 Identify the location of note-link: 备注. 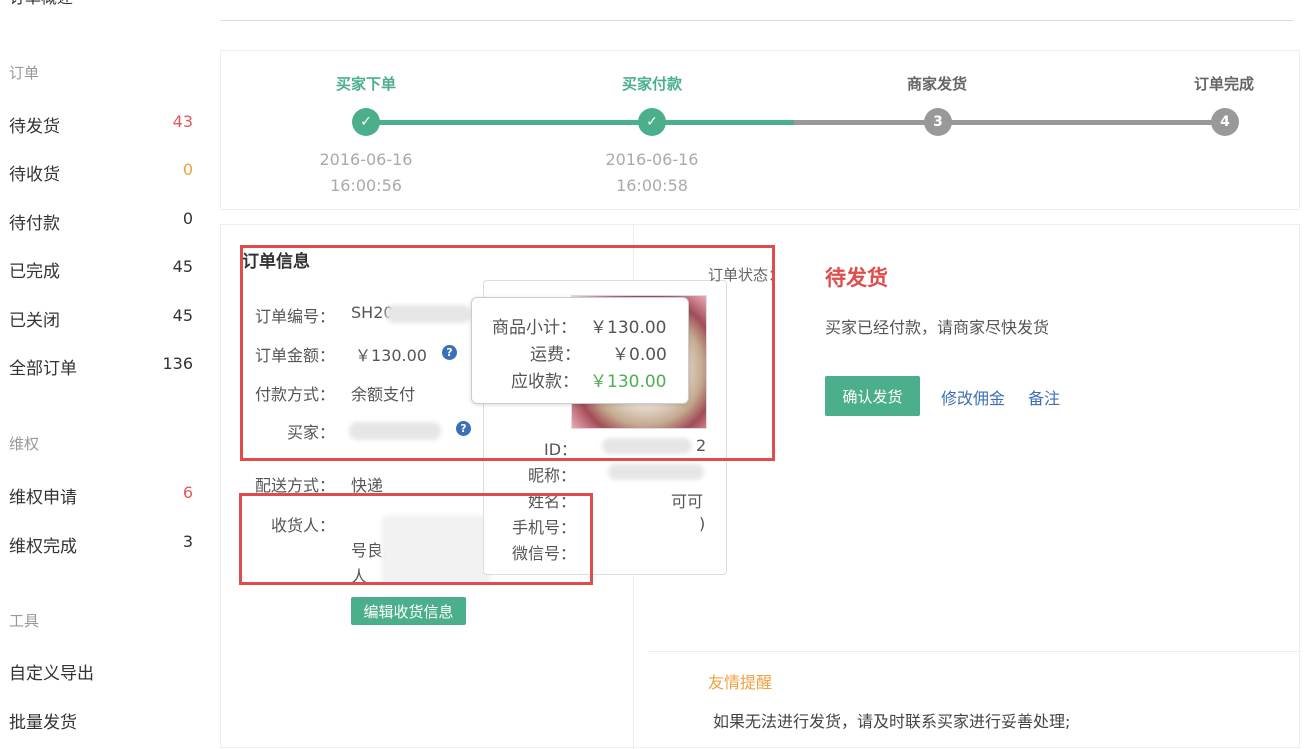
(1044, 397).